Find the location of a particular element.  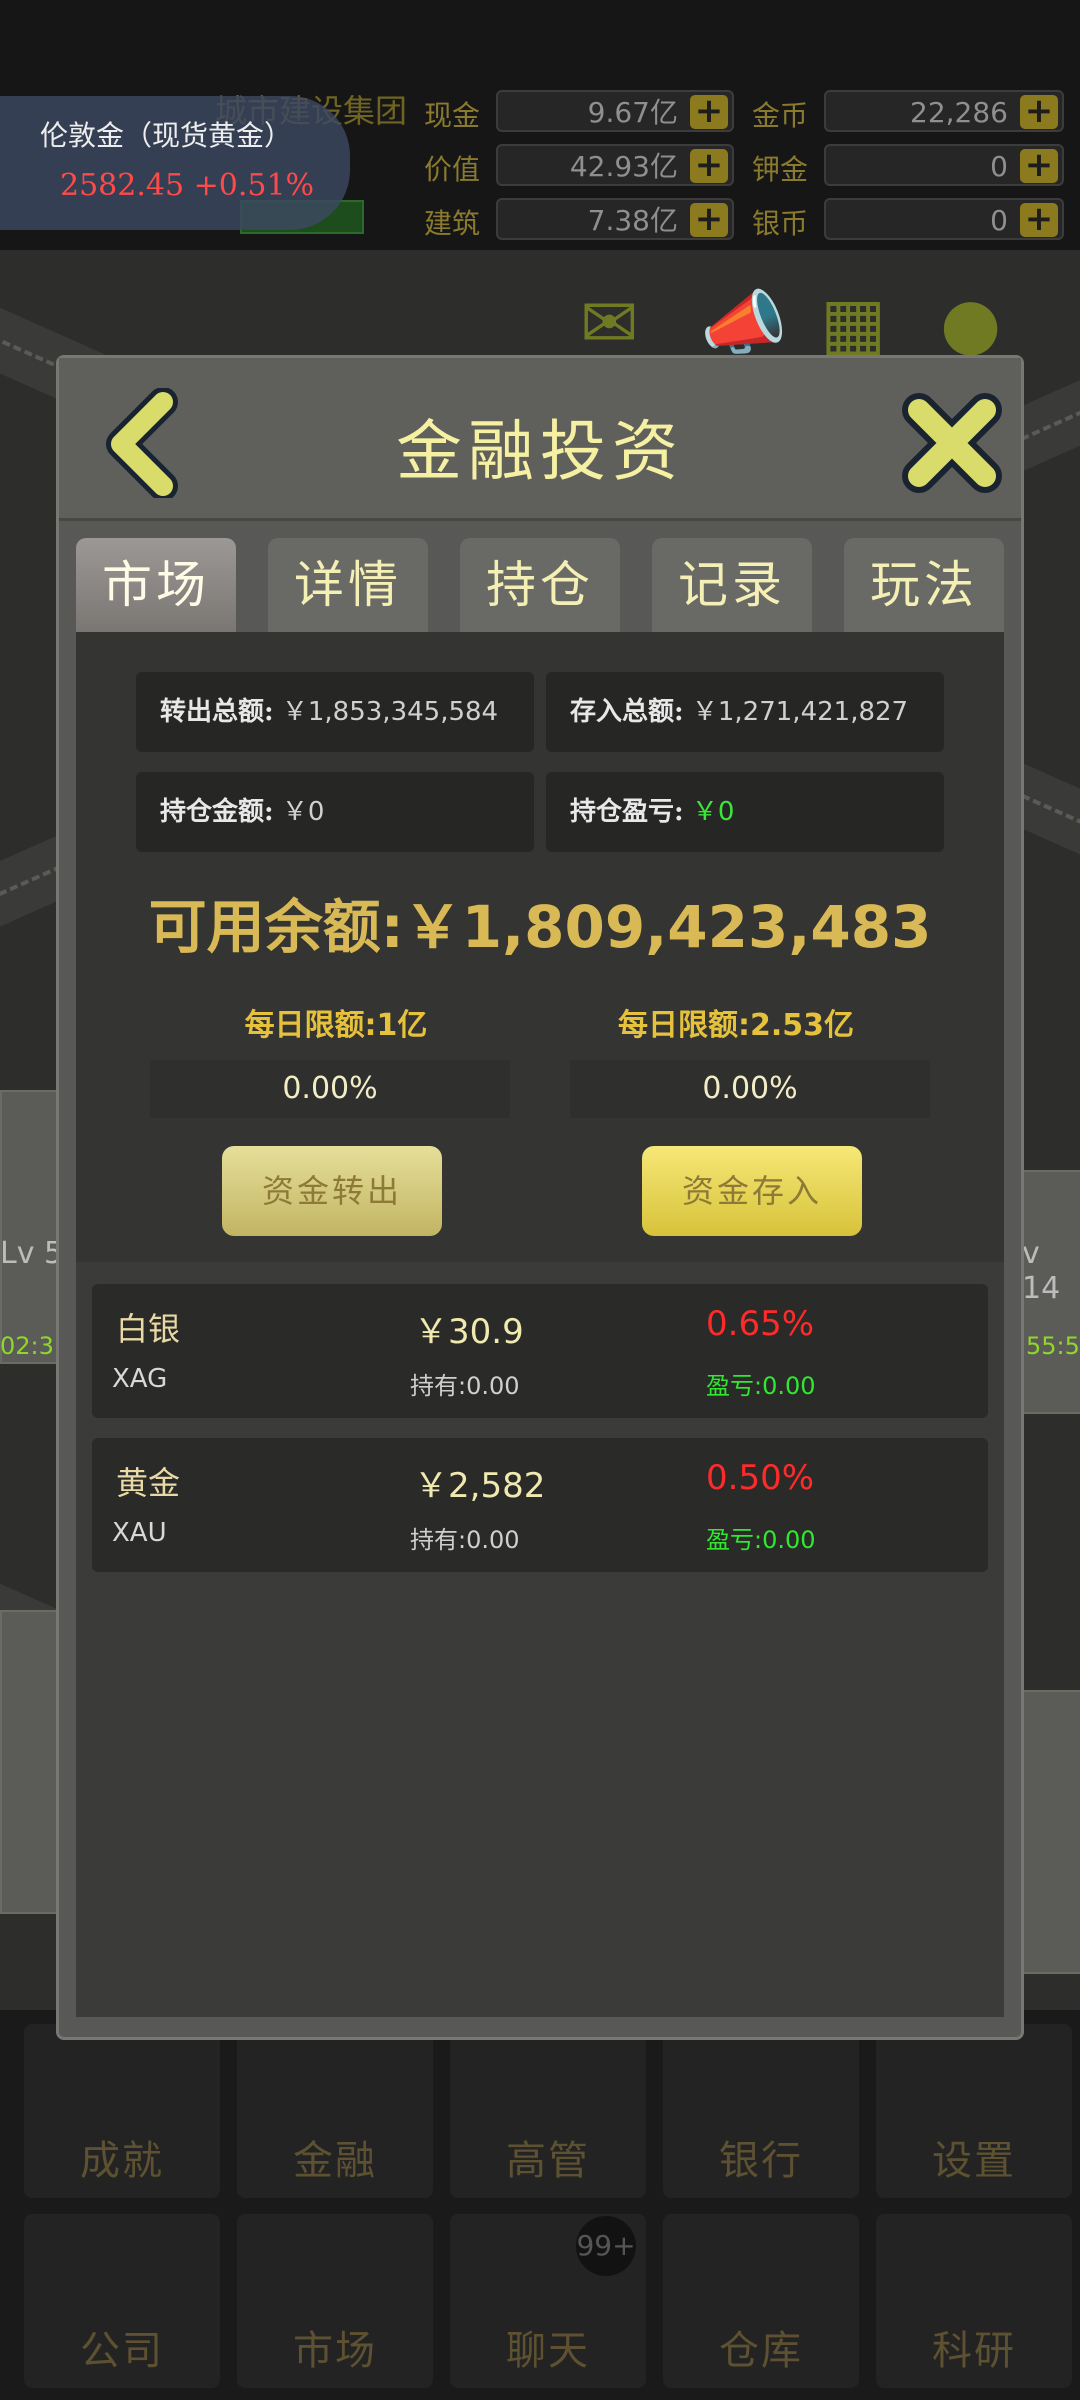

daily-limit-out: 每日限额:1亿 is located at coordinates (336, 1025).